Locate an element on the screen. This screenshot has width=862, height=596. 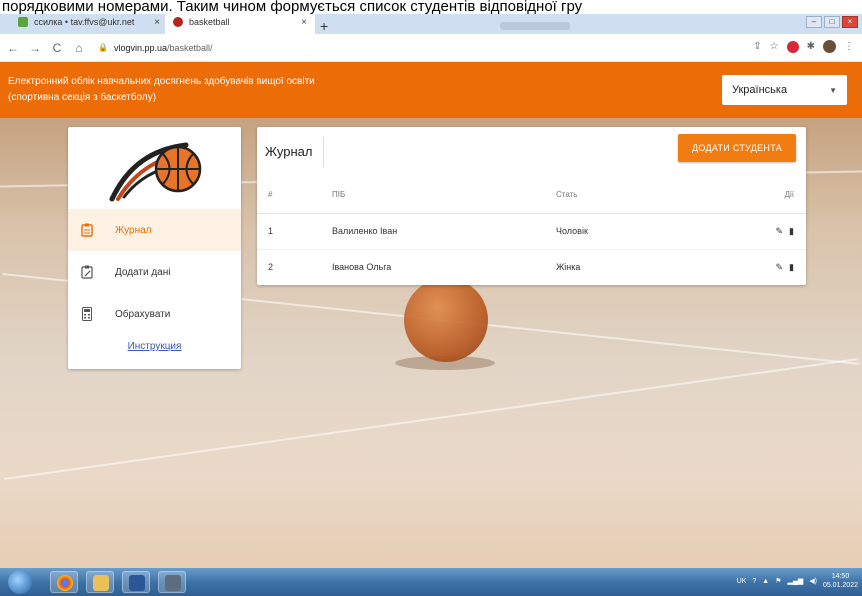
clock-time: 14:50 is located at coordinates (840, 576).